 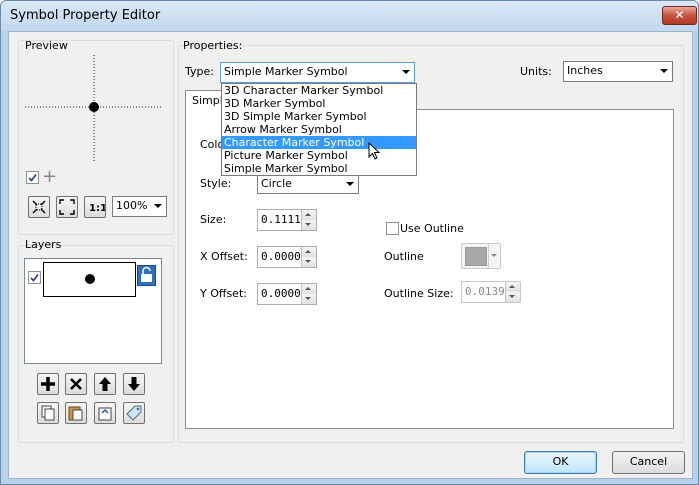 I want to click on size-spinner: 0.1111, so click(x=287, y=220).